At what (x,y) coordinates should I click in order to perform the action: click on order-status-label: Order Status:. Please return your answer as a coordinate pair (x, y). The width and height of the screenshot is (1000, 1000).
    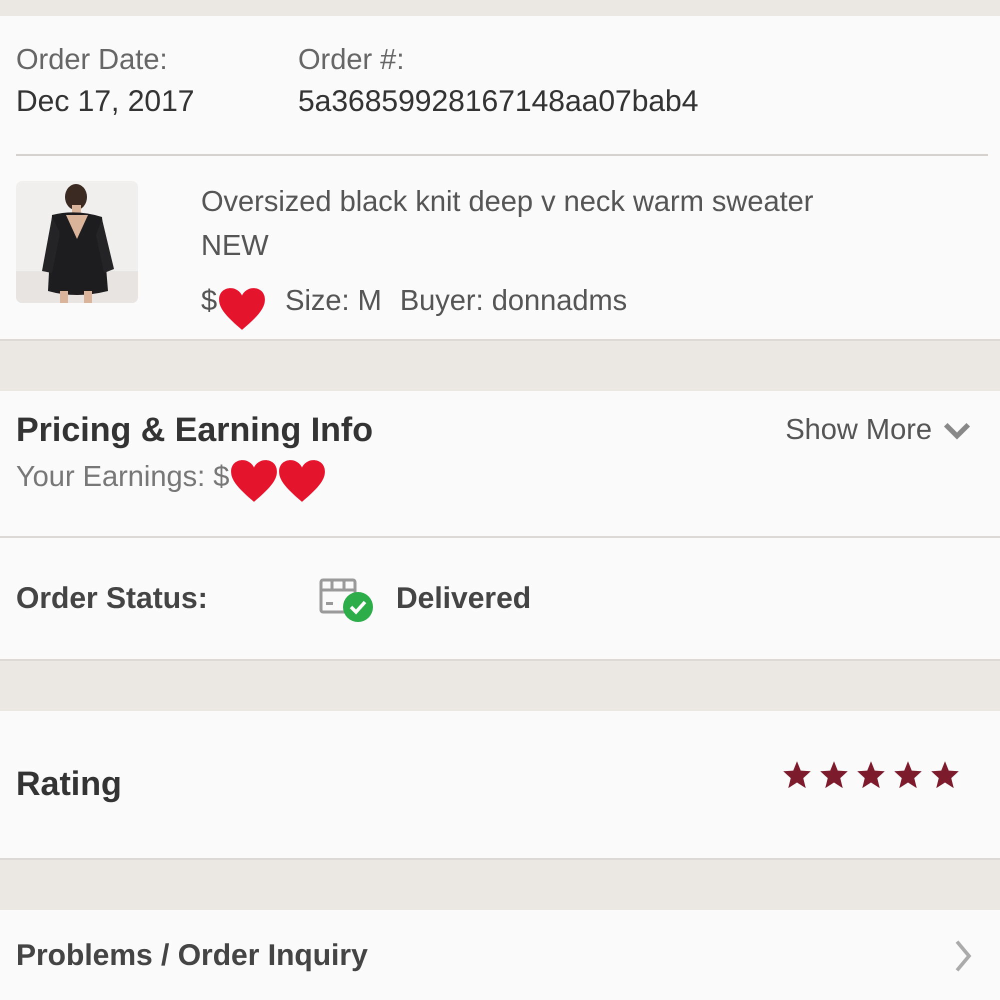
    Looking at the image, I should click on (112, 599).